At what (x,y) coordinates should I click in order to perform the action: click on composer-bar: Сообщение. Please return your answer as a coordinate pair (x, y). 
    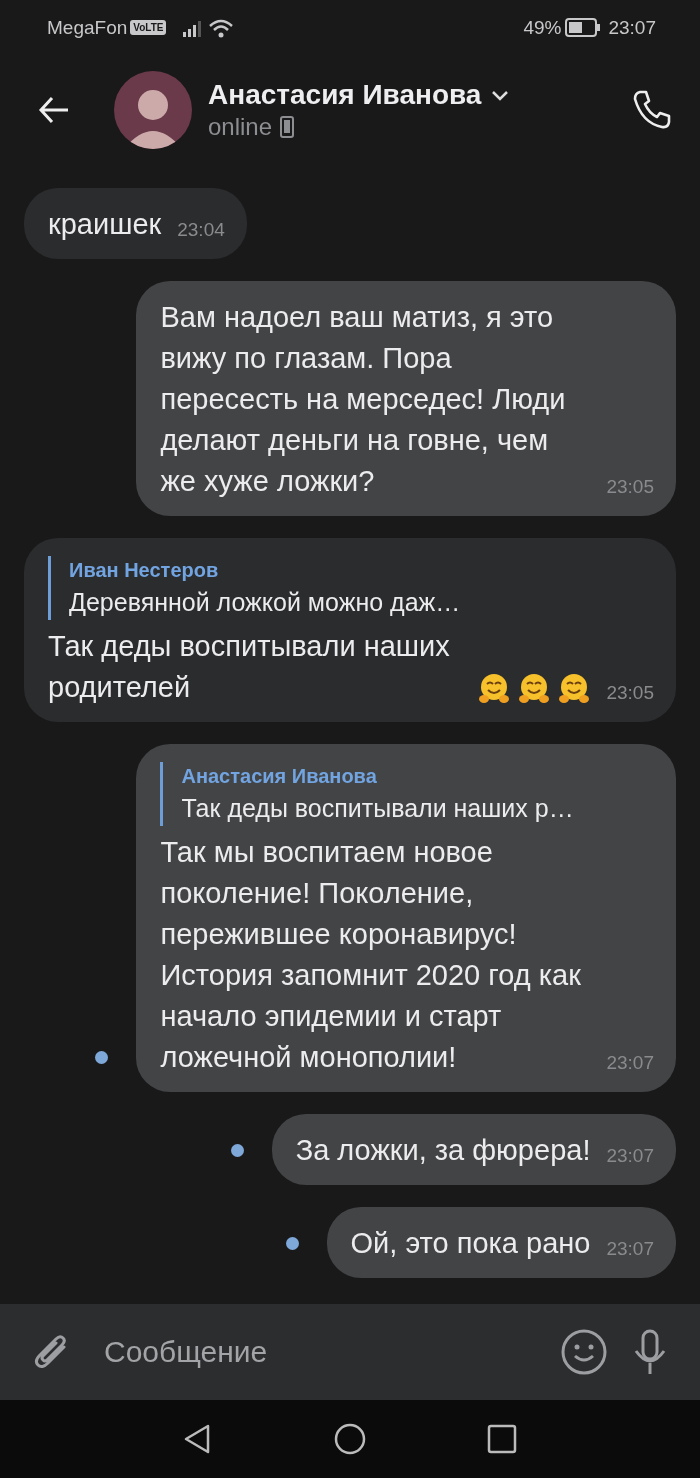
    Looking at the image, I should click on (350, 1352).